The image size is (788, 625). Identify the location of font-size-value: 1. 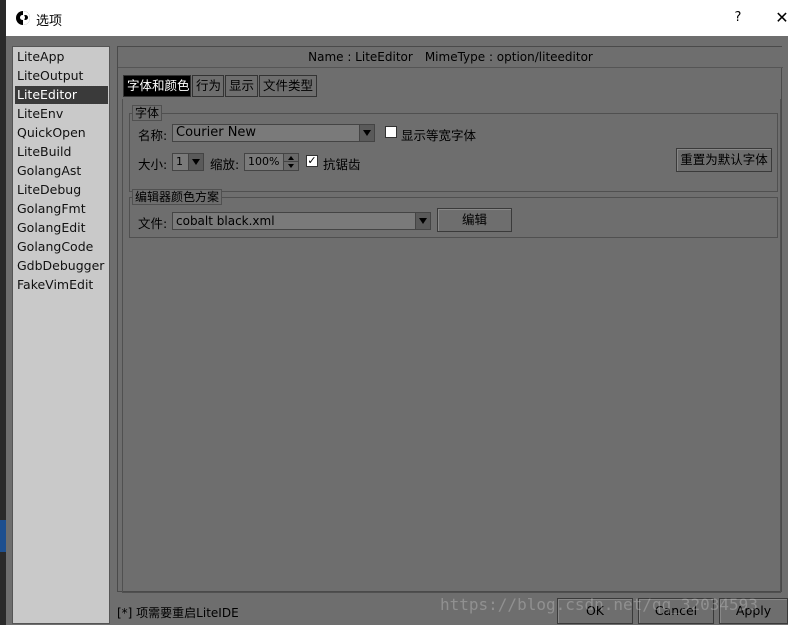
(179, 161).